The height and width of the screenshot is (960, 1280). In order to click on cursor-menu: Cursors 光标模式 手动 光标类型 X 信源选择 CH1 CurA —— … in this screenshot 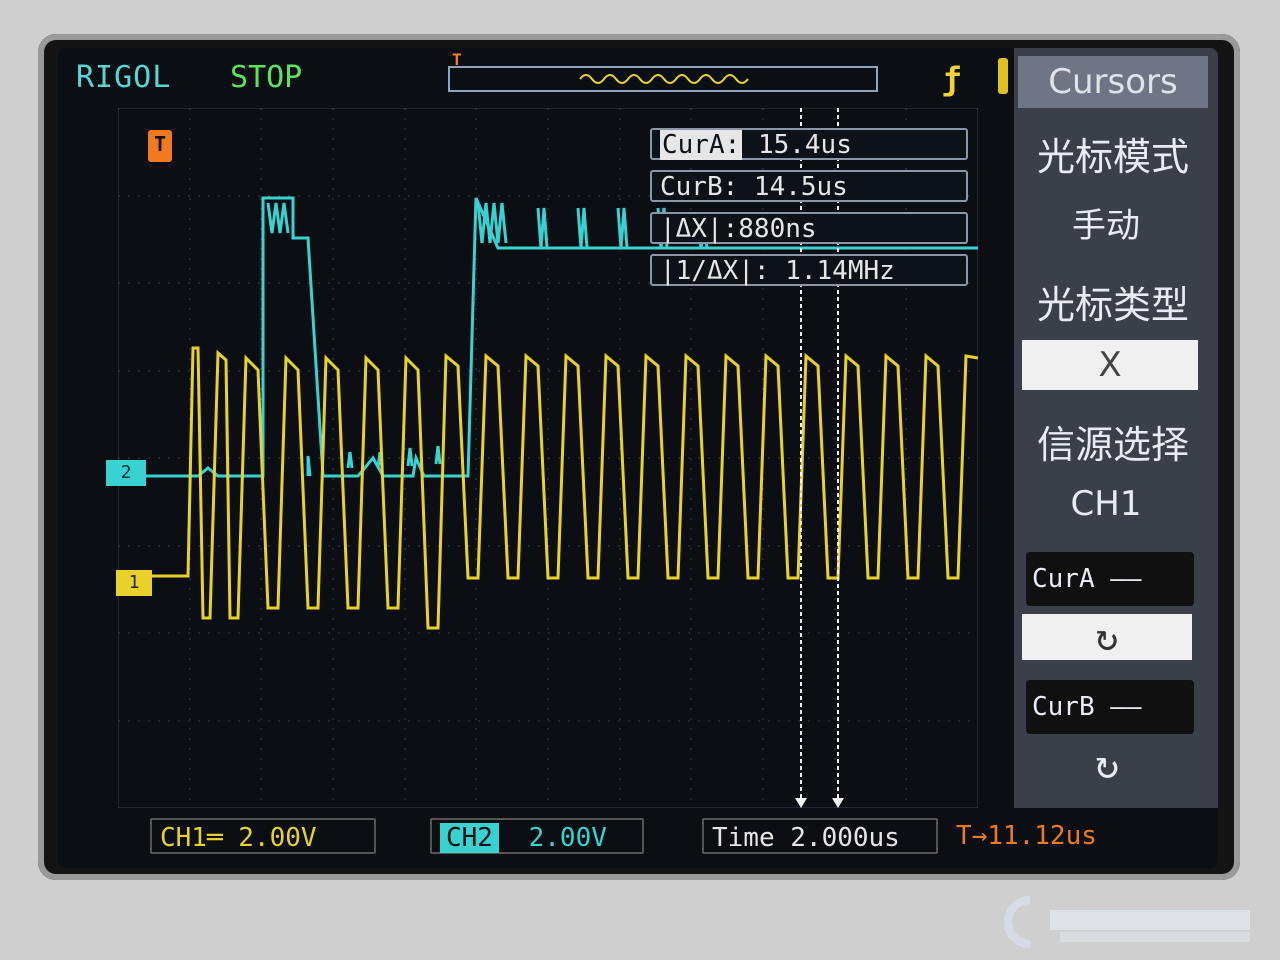, I will do `click(1116, 428)`.